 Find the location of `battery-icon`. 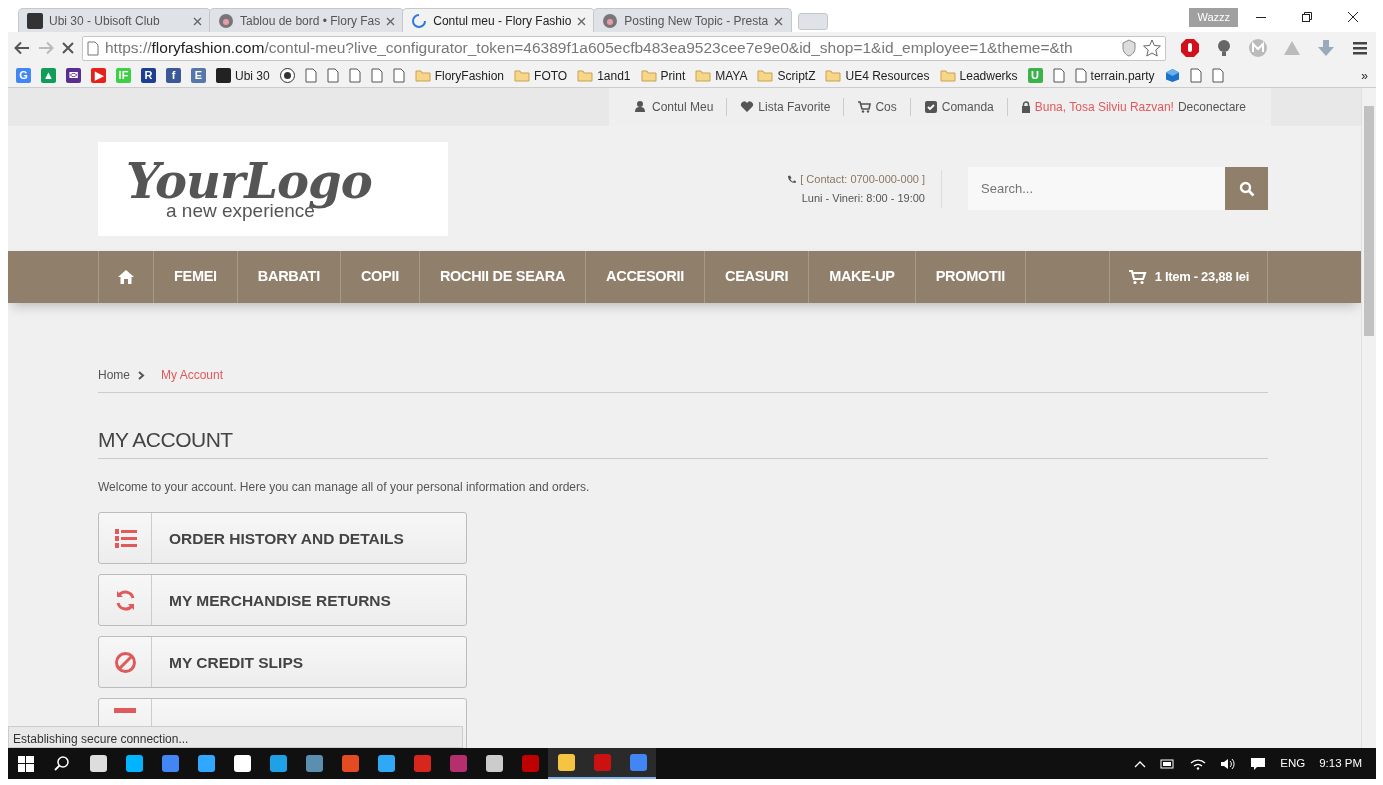

battery-icon is located at coordinates (1168, 763).